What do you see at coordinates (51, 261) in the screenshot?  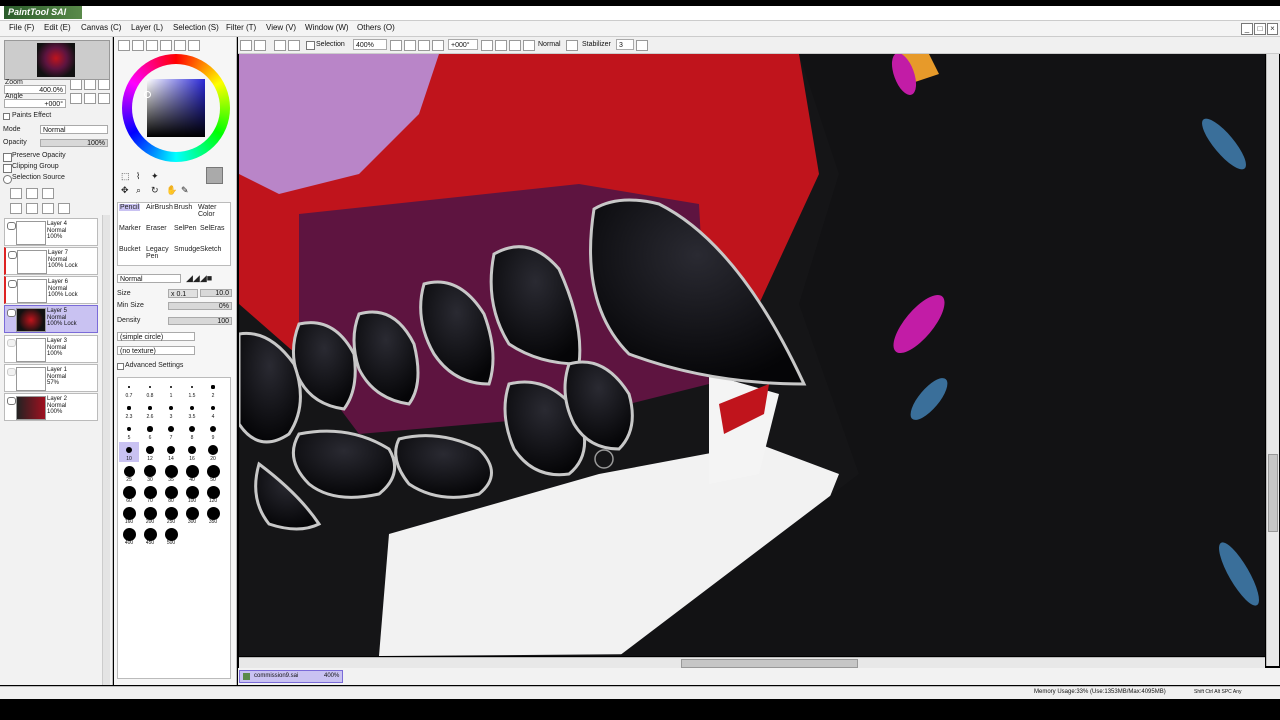 I see `layer-row: Layer 7 Normal 100% Lock` at bounding box center [51, 261].